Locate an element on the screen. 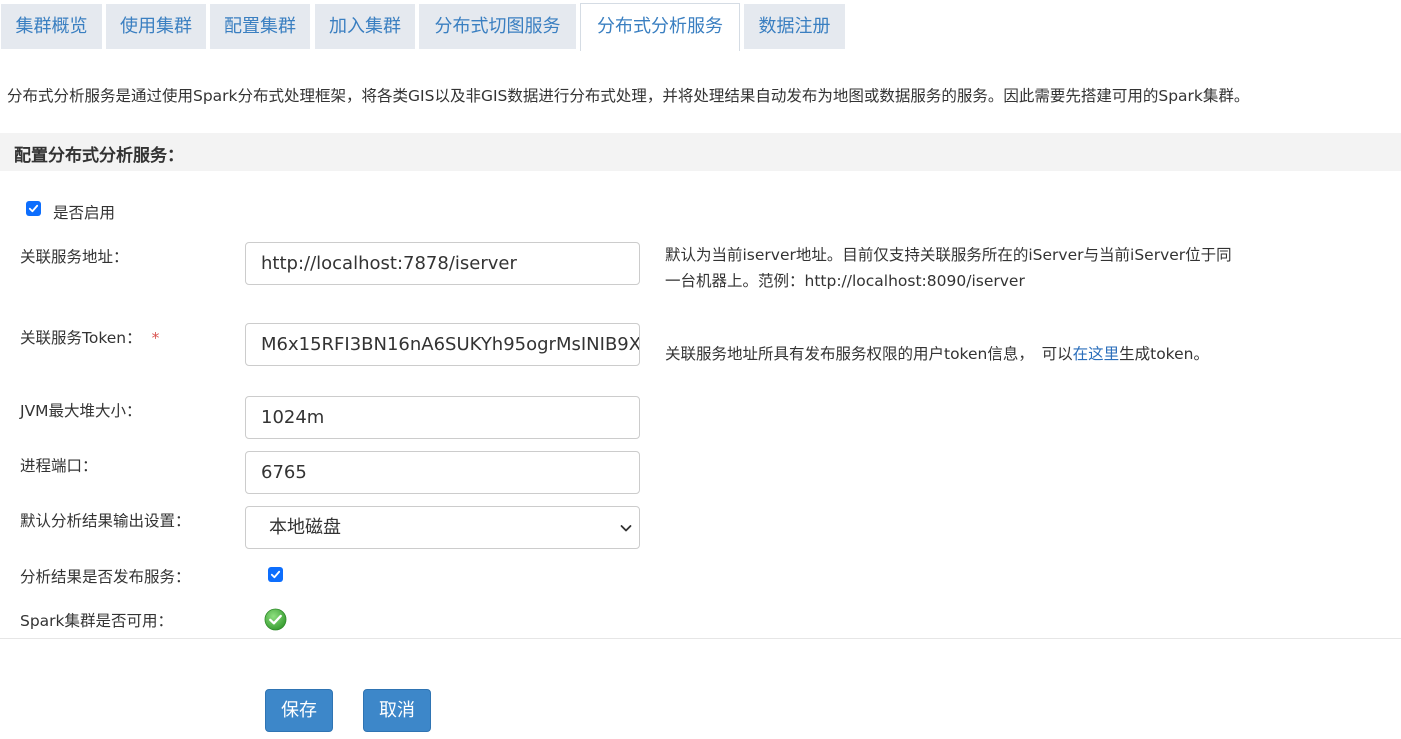 The image size is (1401, 739). output-setting-value: 本地磁盘 is located at coordinates (305, 527).